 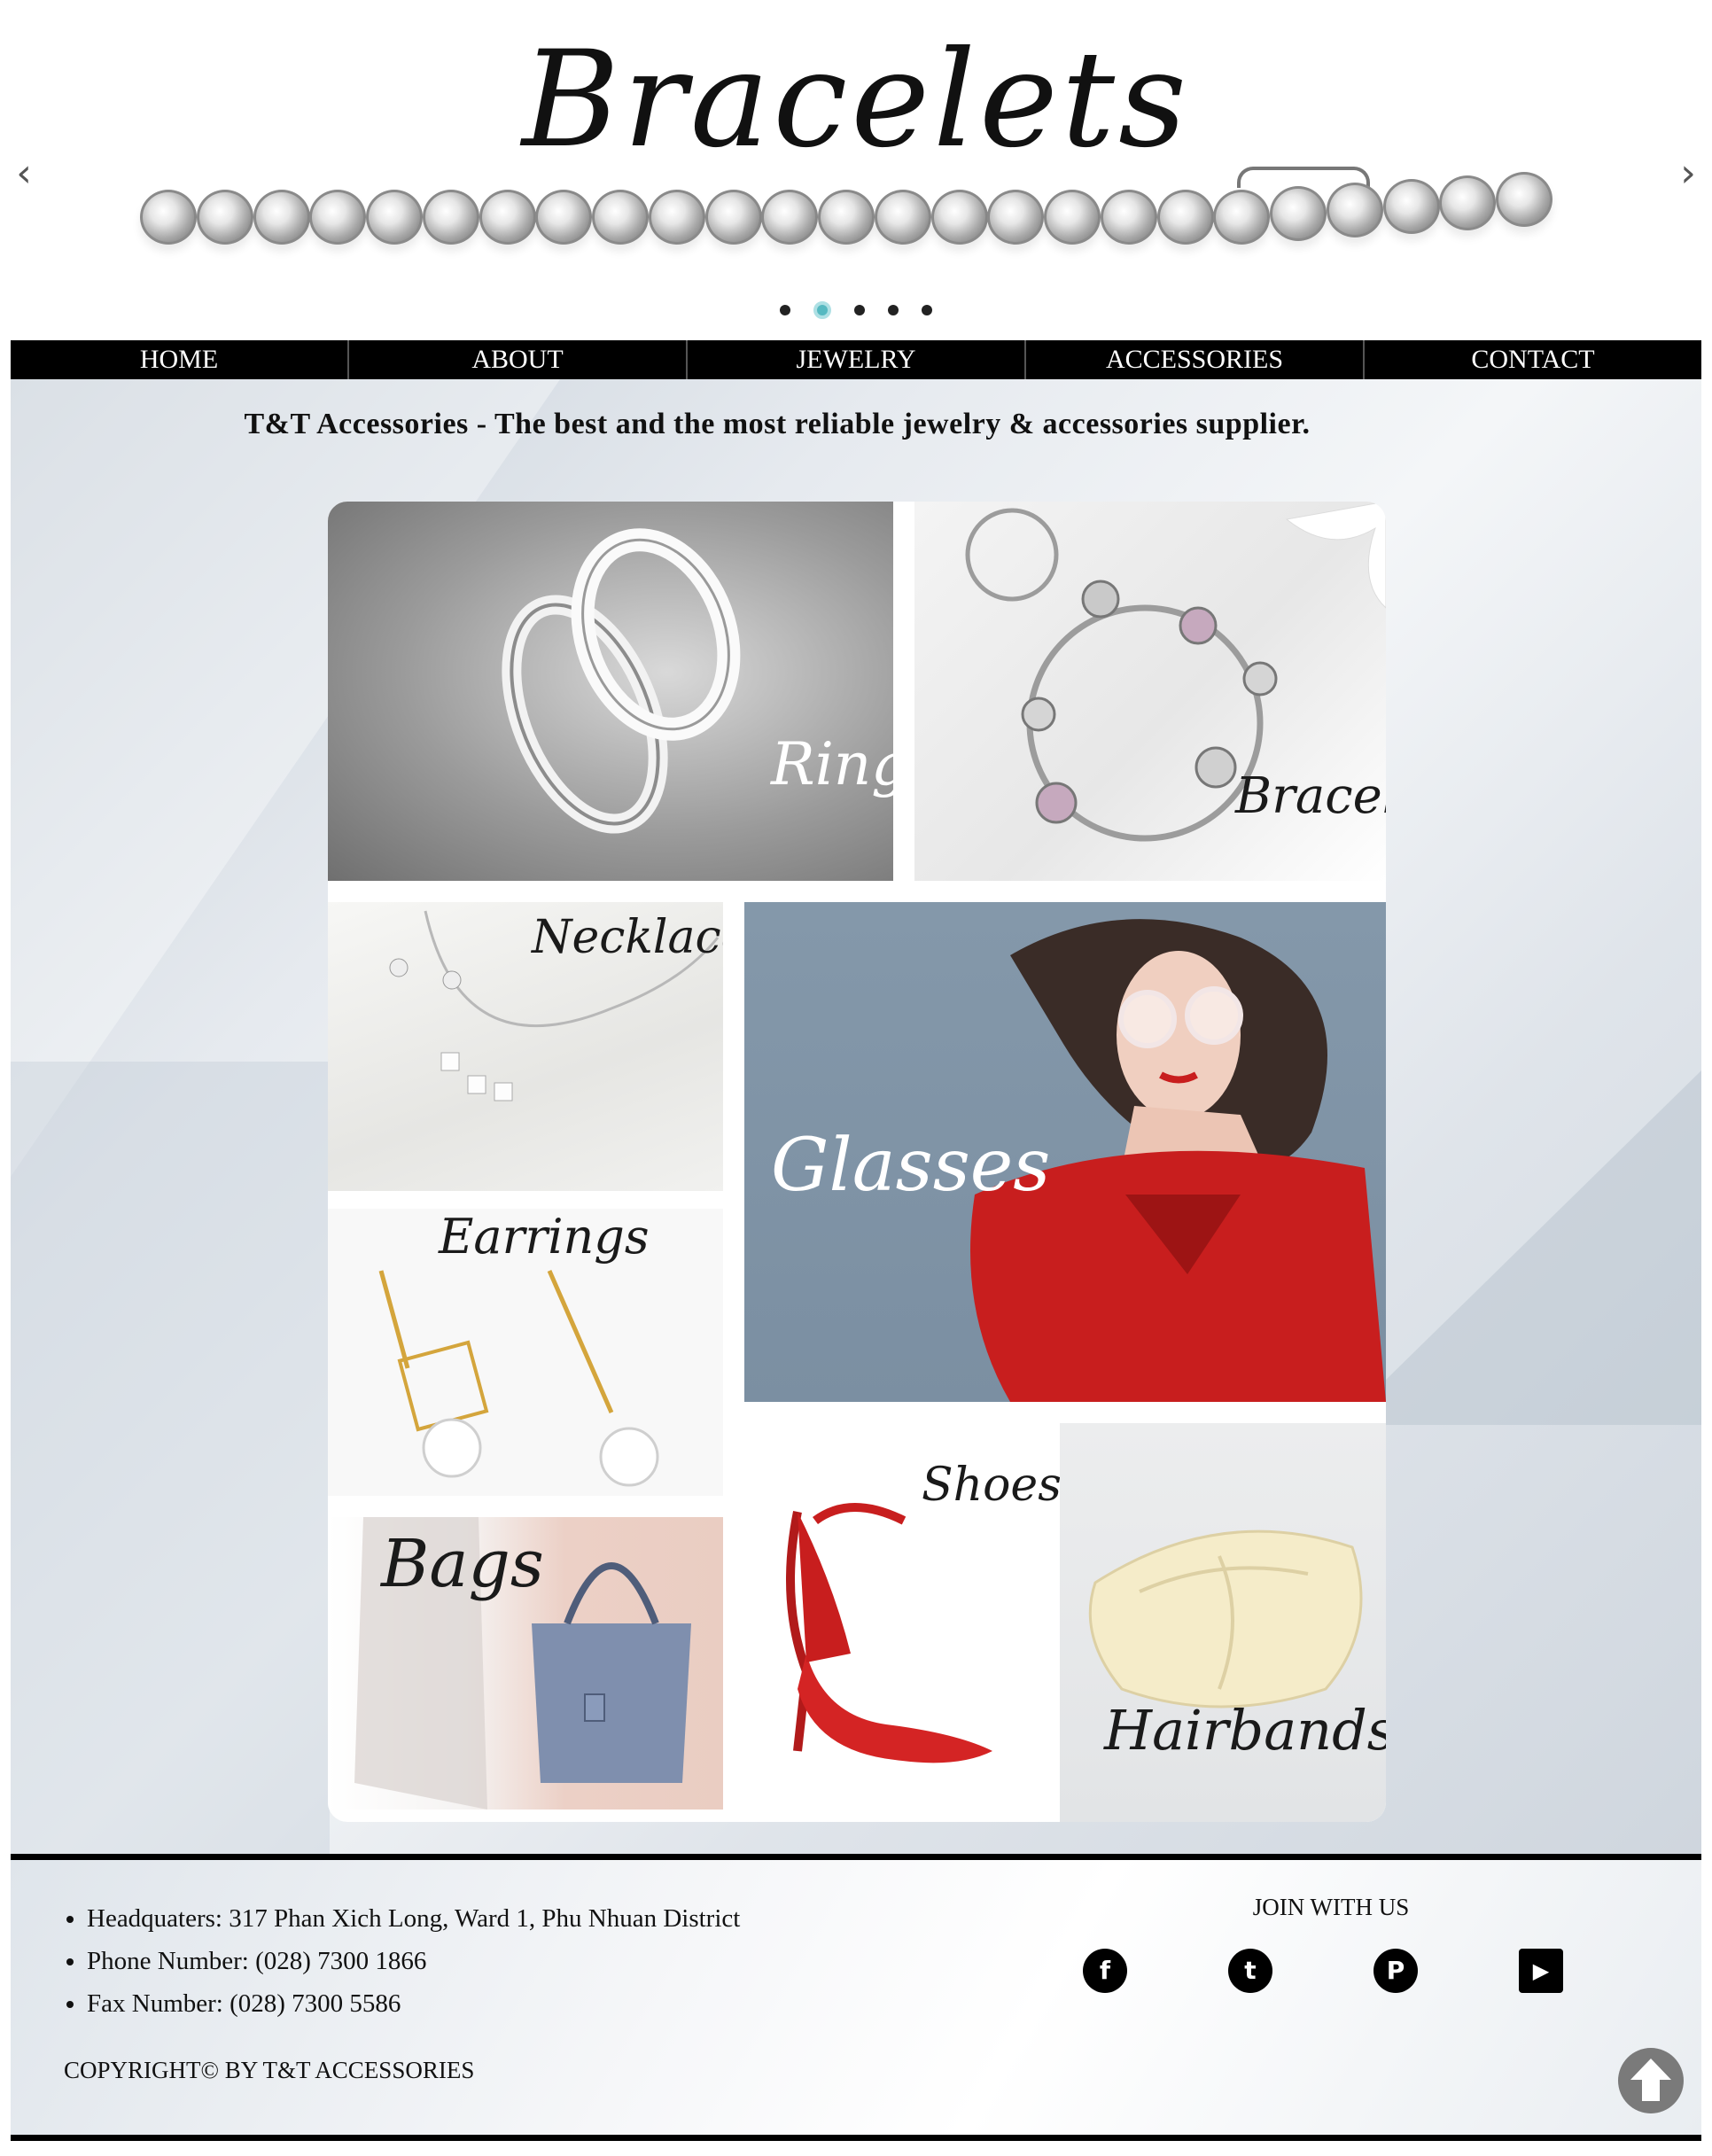 What do you see at coordinates (1395, 1971) in the screenshot?
I see `pinterest-icon: P` at bounding box center [1395, 1971].